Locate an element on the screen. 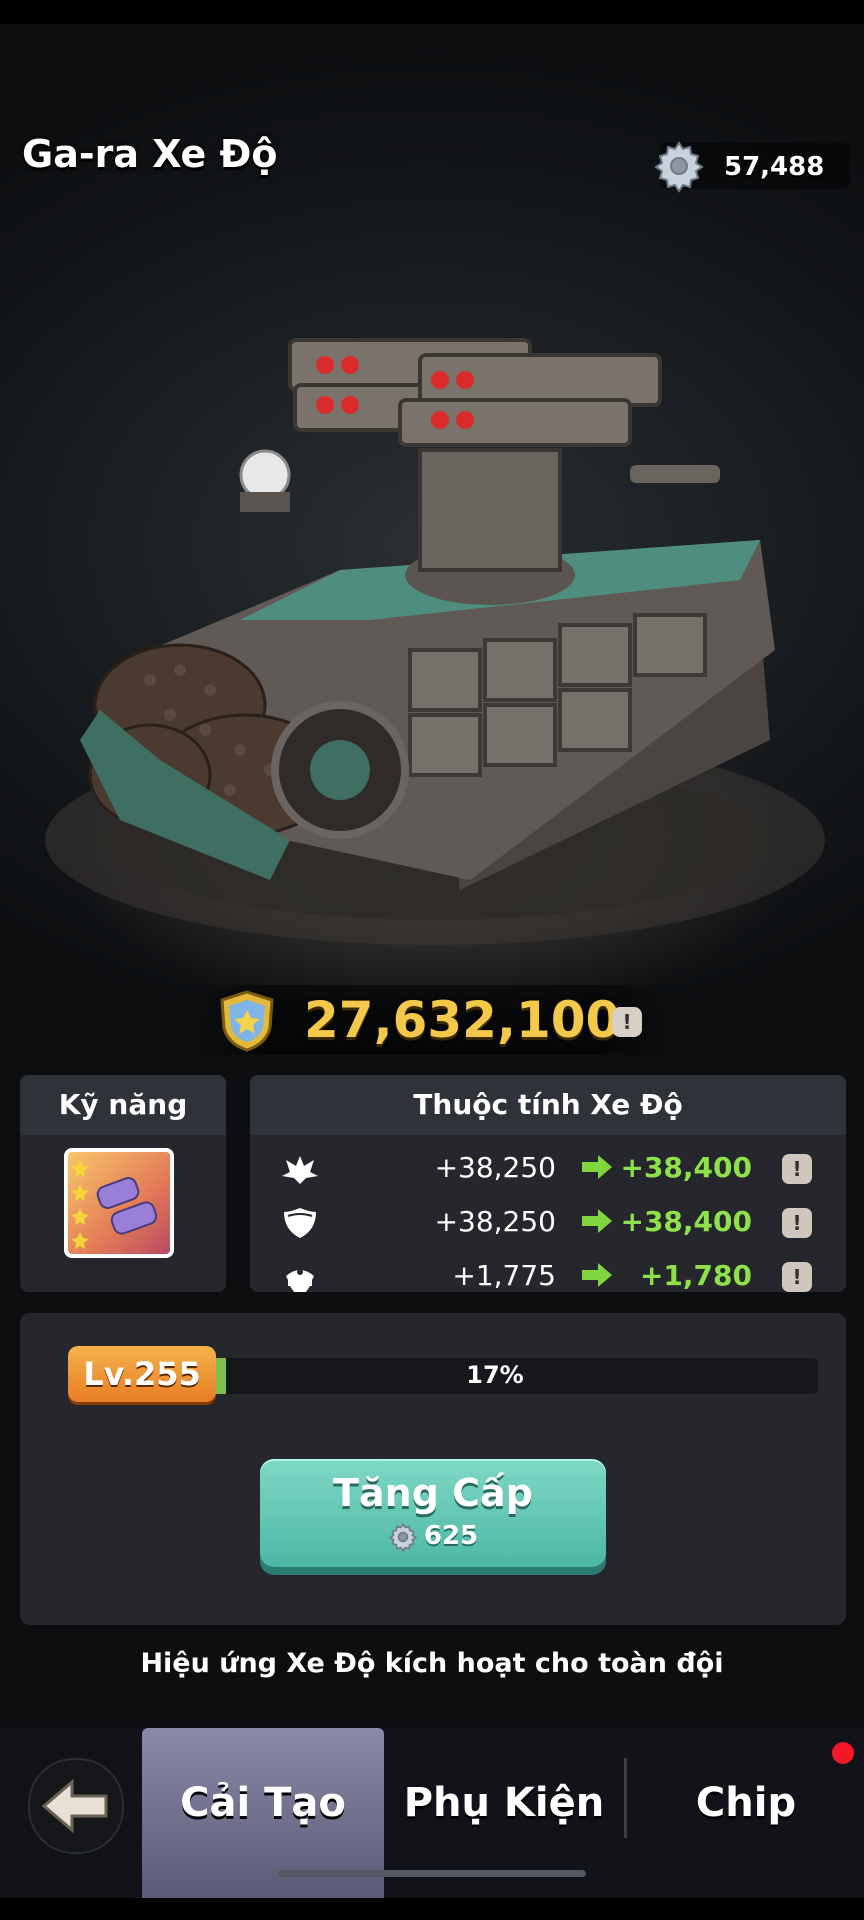  attribute-panel-title: Thuộc tính Xe Độ is located at coordinates (548, 1105).